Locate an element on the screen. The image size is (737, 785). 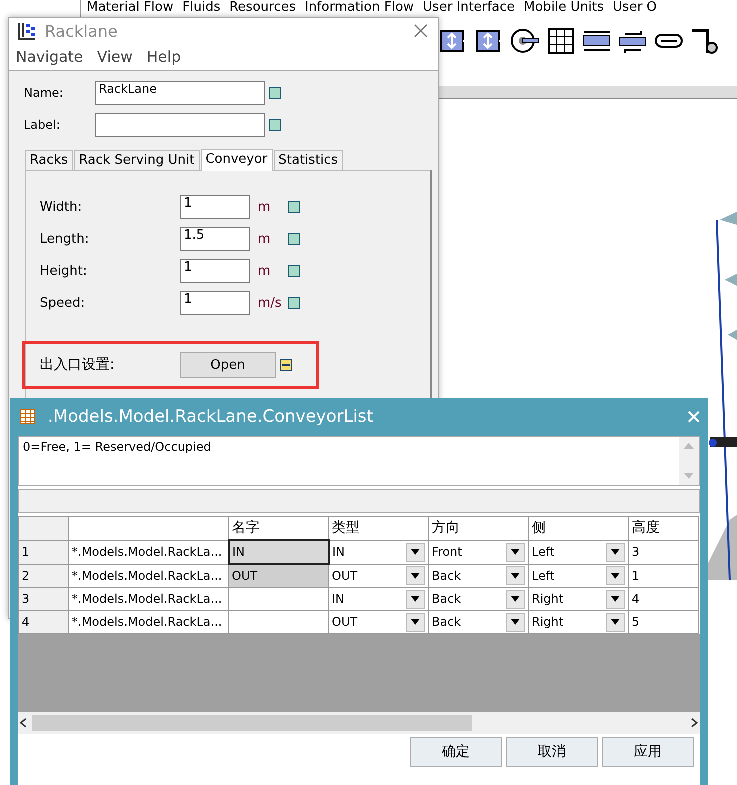
target-icon is located at coordinates (525, 41).